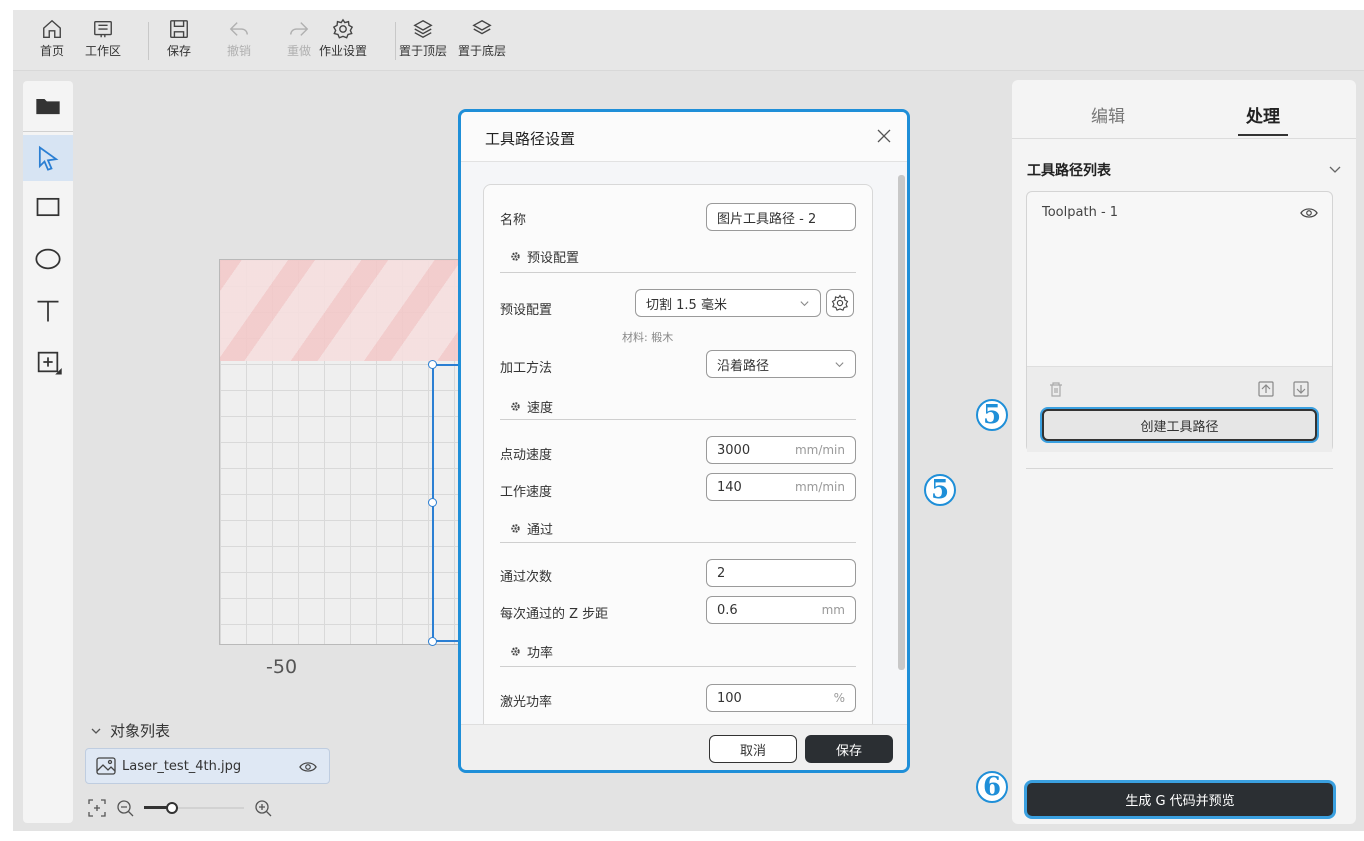 The image size is (1364, 841). What do you see at coordinates (482, 41) in the screenshot?
I see `send-to-back-button: 置于底层` at bounding box center [482, 41].